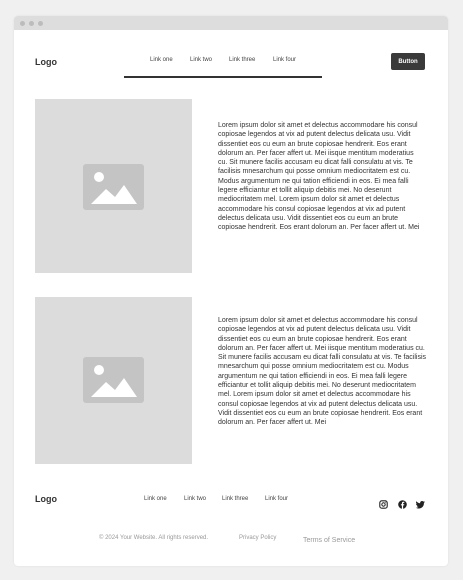 The height and width of the screenshot is (580, 463). I want to click on footer-link-three: Link three, so click(235, 499).